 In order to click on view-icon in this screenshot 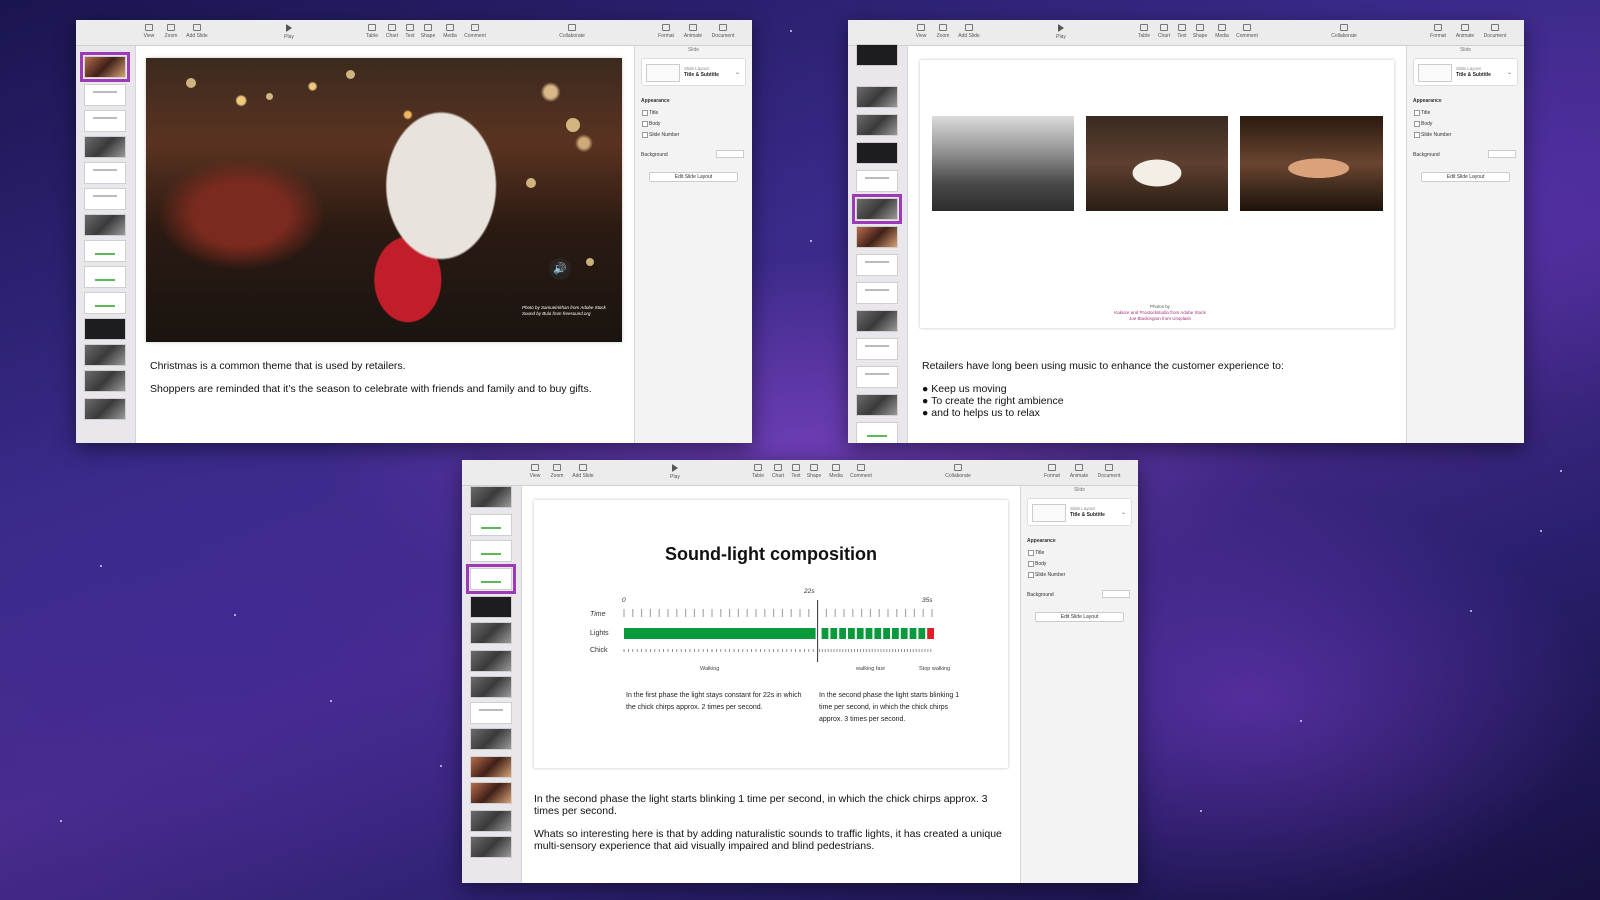, I will do `click(149, 27)`.